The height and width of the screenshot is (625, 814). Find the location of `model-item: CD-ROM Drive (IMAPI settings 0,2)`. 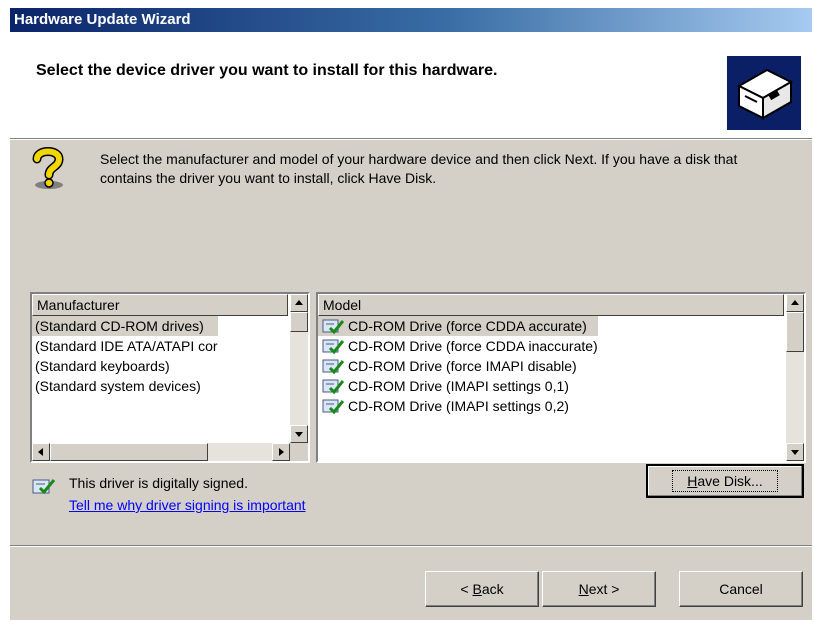

model-item: CD-ROM Drive (IMAPI settings 0,2) is located at coordinates (458, 406).